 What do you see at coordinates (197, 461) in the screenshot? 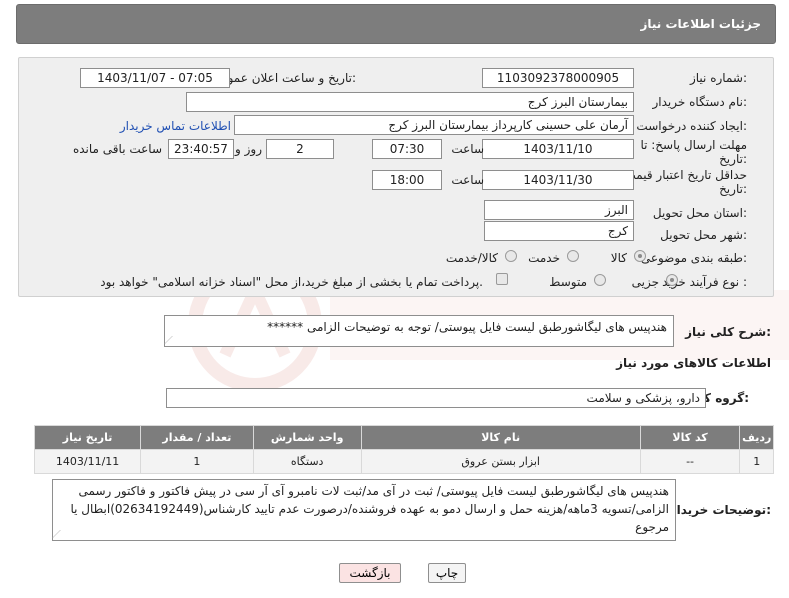
I see `cell-quantity: 1` at bounding box center [197, 461].